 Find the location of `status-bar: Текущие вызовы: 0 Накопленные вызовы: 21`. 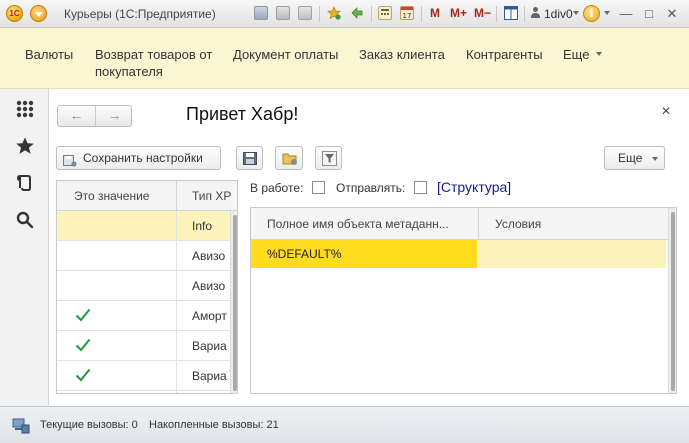

status-bar: Текущие вызовы: 0 Накопленные вызовы: 21 is located at coordinates (344, 424).